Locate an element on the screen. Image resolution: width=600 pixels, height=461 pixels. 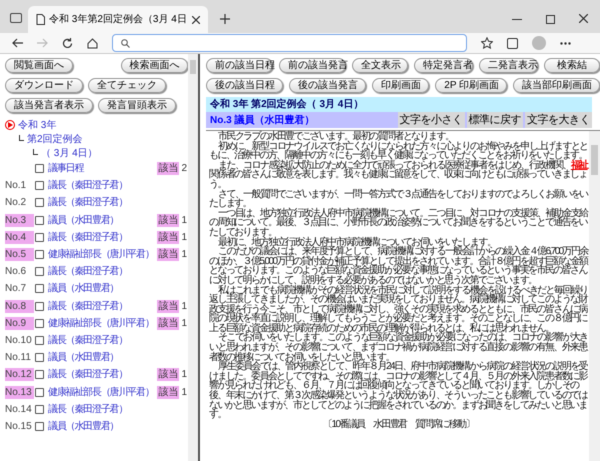
toolbar-button: 検索結 is located at coordinates (572, 65).